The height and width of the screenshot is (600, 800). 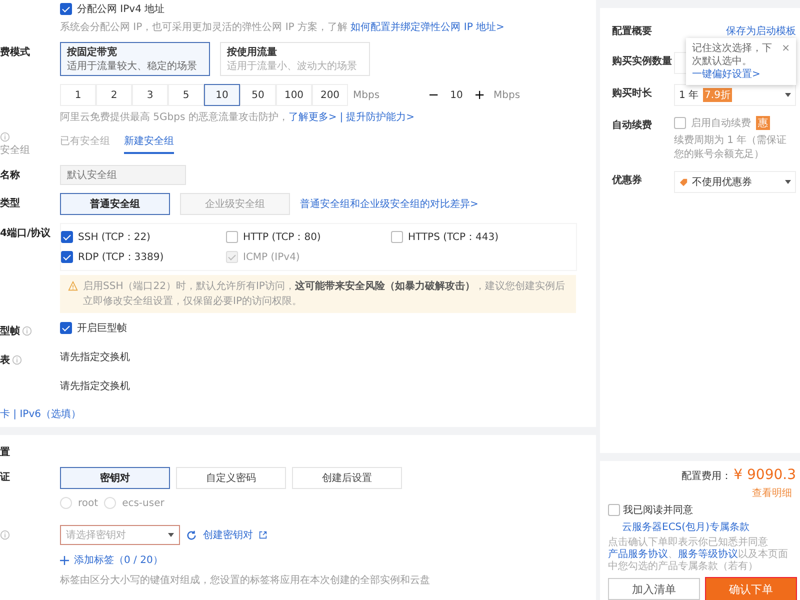 I want to click on link: 卡 | IPv6（选填）, so click(x=40, y=414).